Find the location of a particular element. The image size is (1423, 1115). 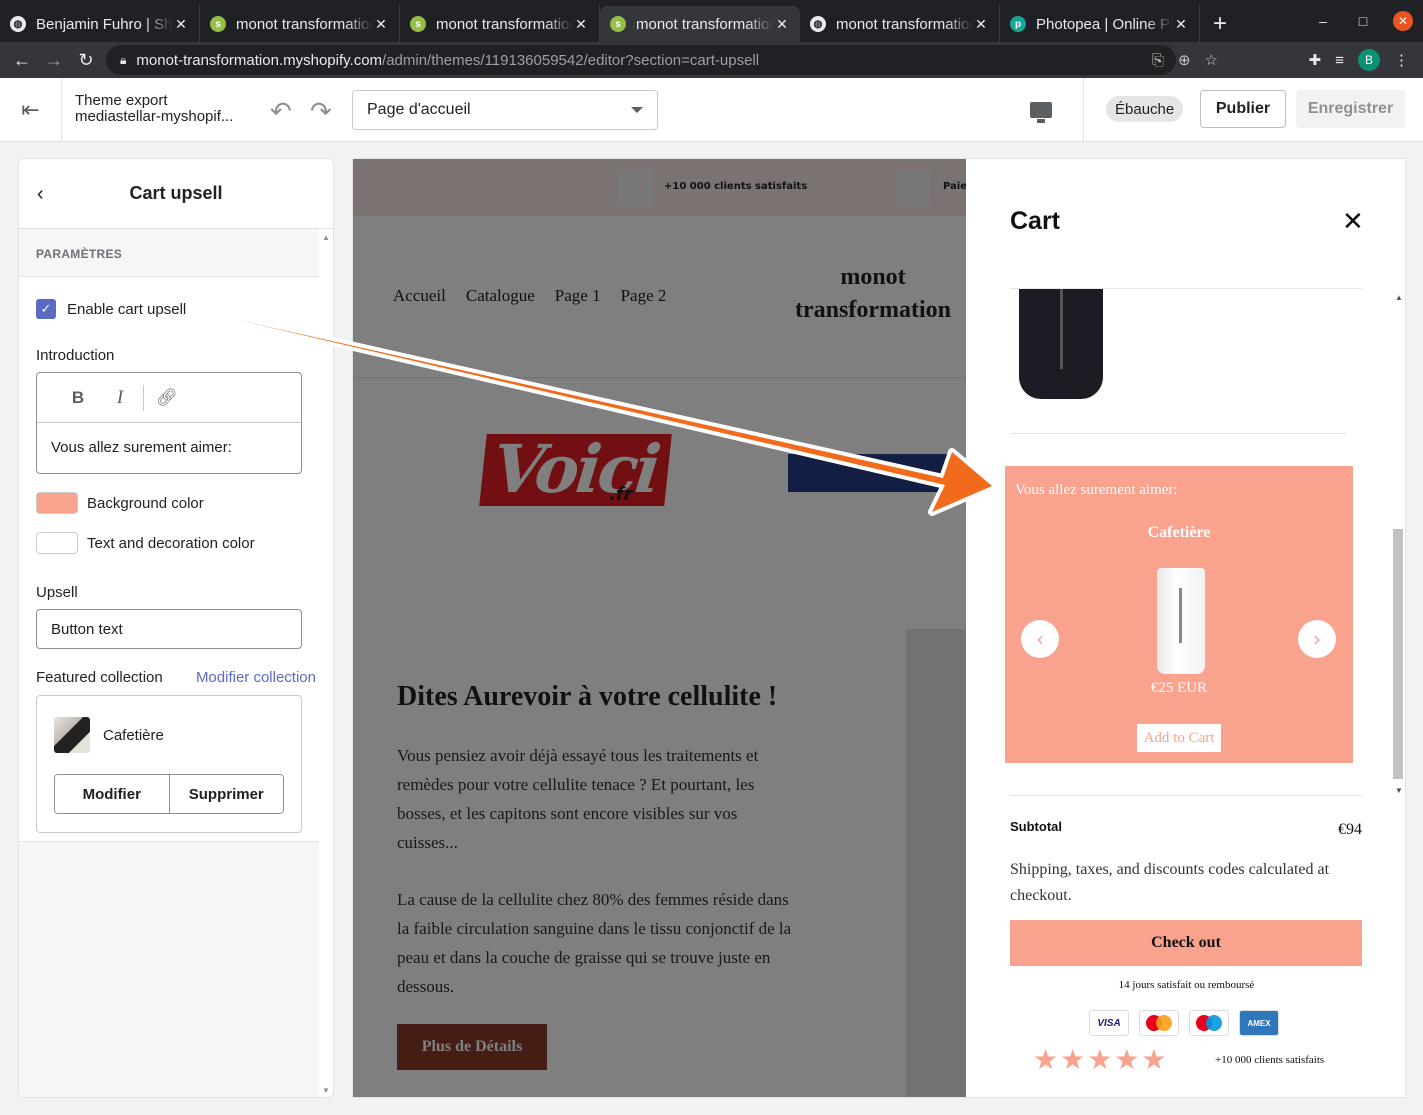

collection-item: Cafetière is located at coordinates (169, 735).